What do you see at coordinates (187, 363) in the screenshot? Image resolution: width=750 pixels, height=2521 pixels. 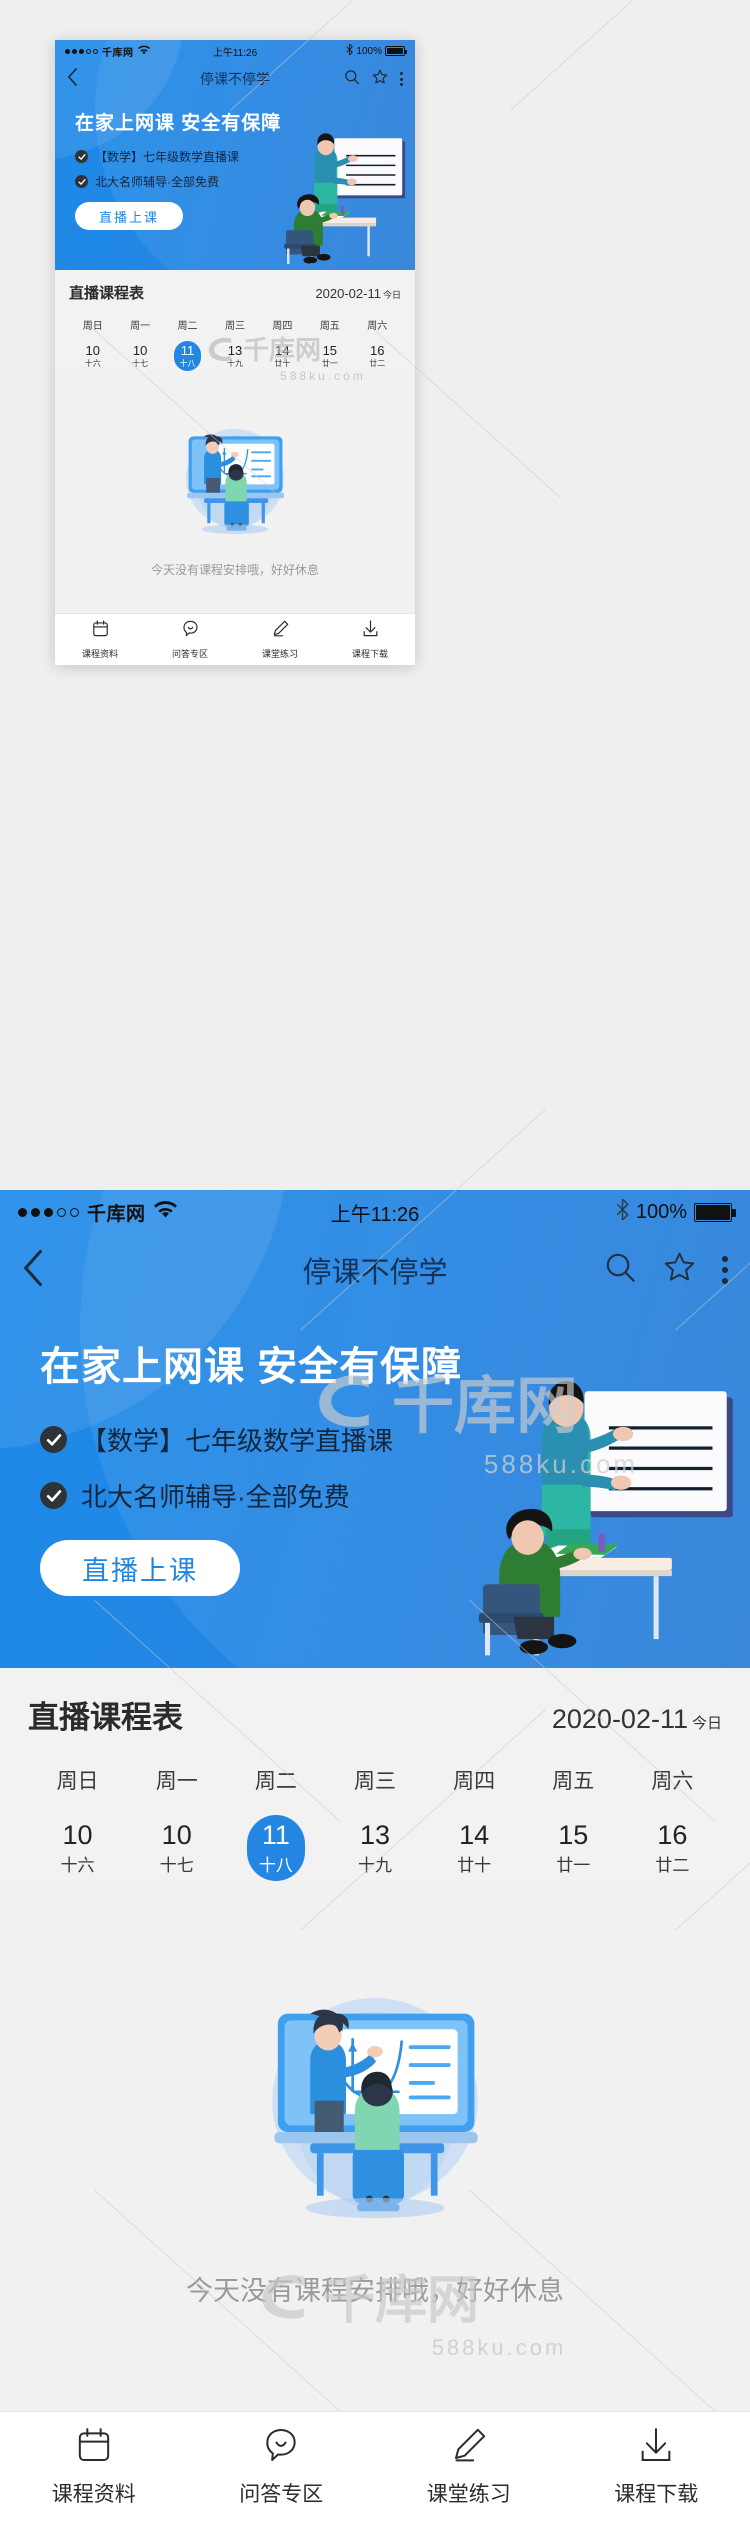 I see `day-lunar: 十八` at bounding box center [187, 363].